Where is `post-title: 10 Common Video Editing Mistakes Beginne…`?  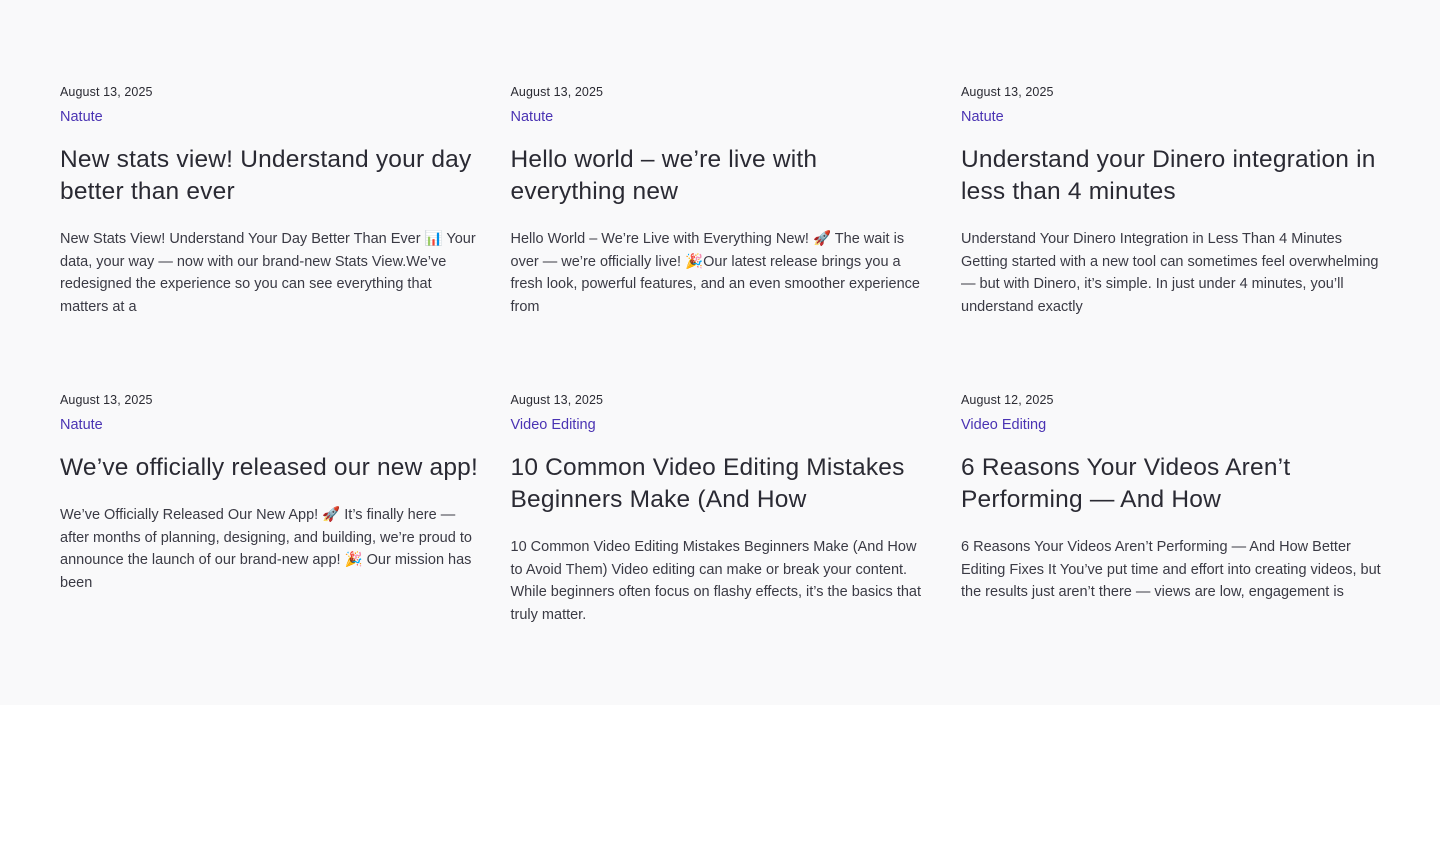 post-title: 10 Common Video Editing Mistakes Beginne… is located at coordinates (721, 484).